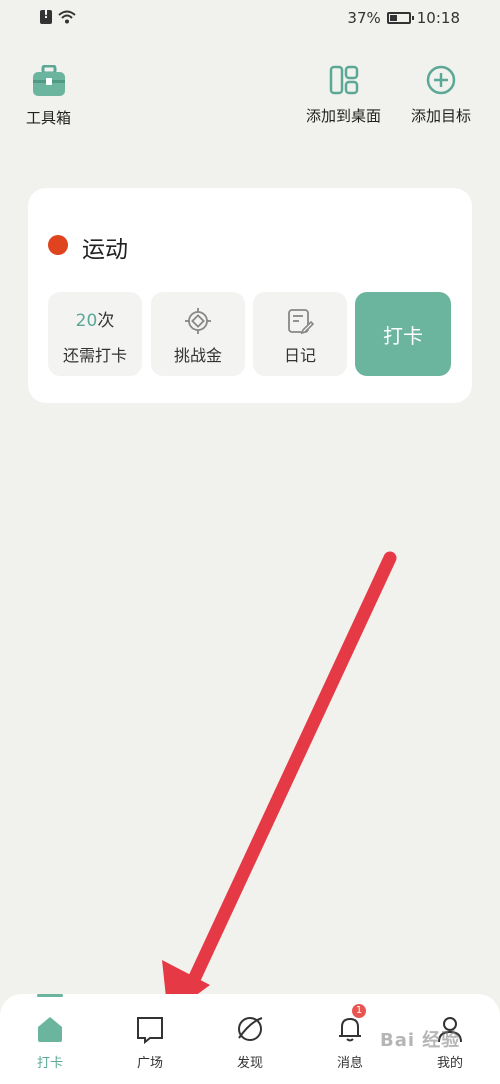 The image size is (500, 1084). Describe the element at coordinates (250, 1042) in the screenshot. I see `tab-discover: 发现` at that location.